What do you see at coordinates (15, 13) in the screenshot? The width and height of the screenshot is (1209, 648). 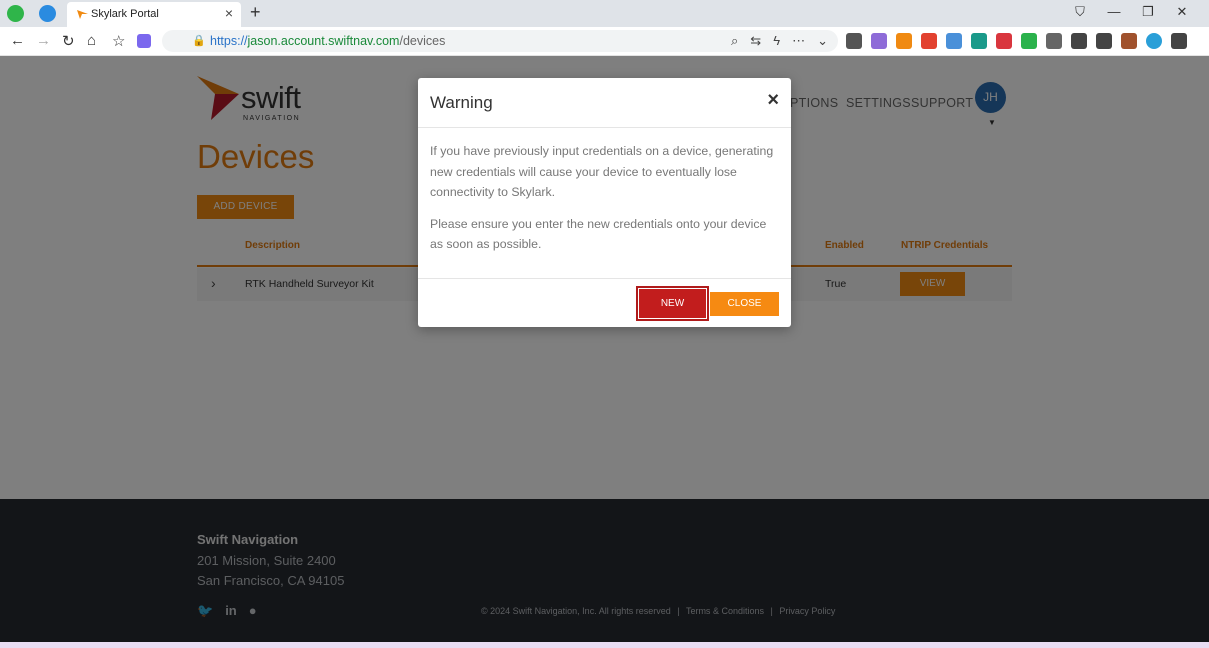 I see `browser-logo-icon` at bounding box center [15, 13].